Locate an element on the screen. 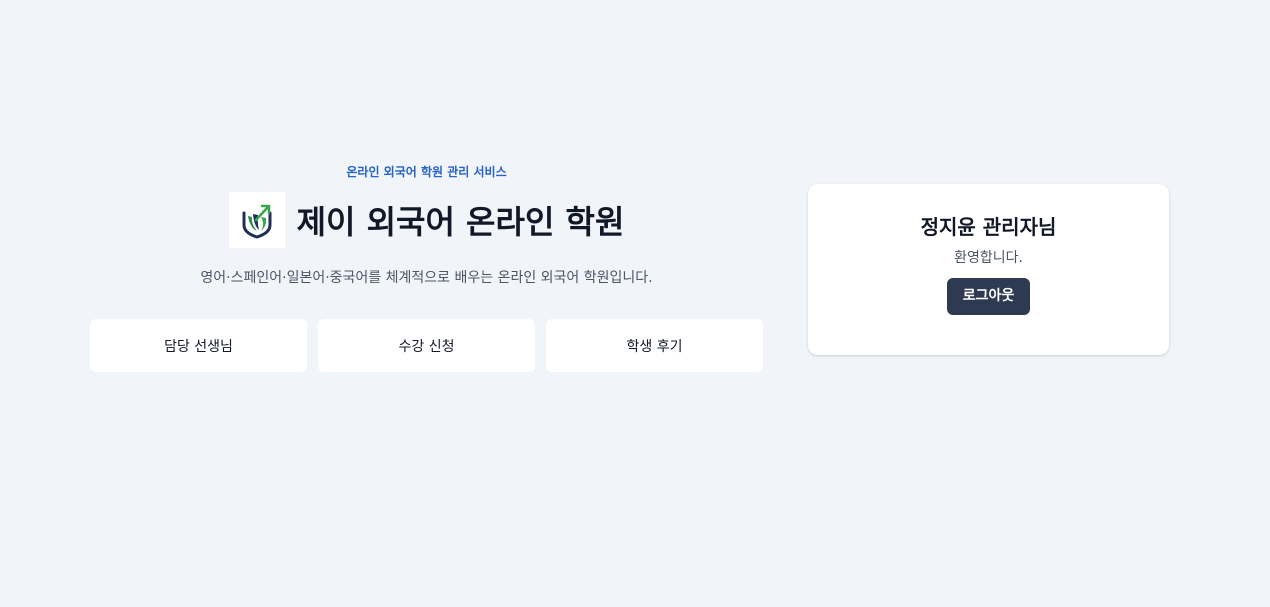  hero-nav: 담당 선생님 수강 신청 학생 후기 is located at coordinates (426, 345).